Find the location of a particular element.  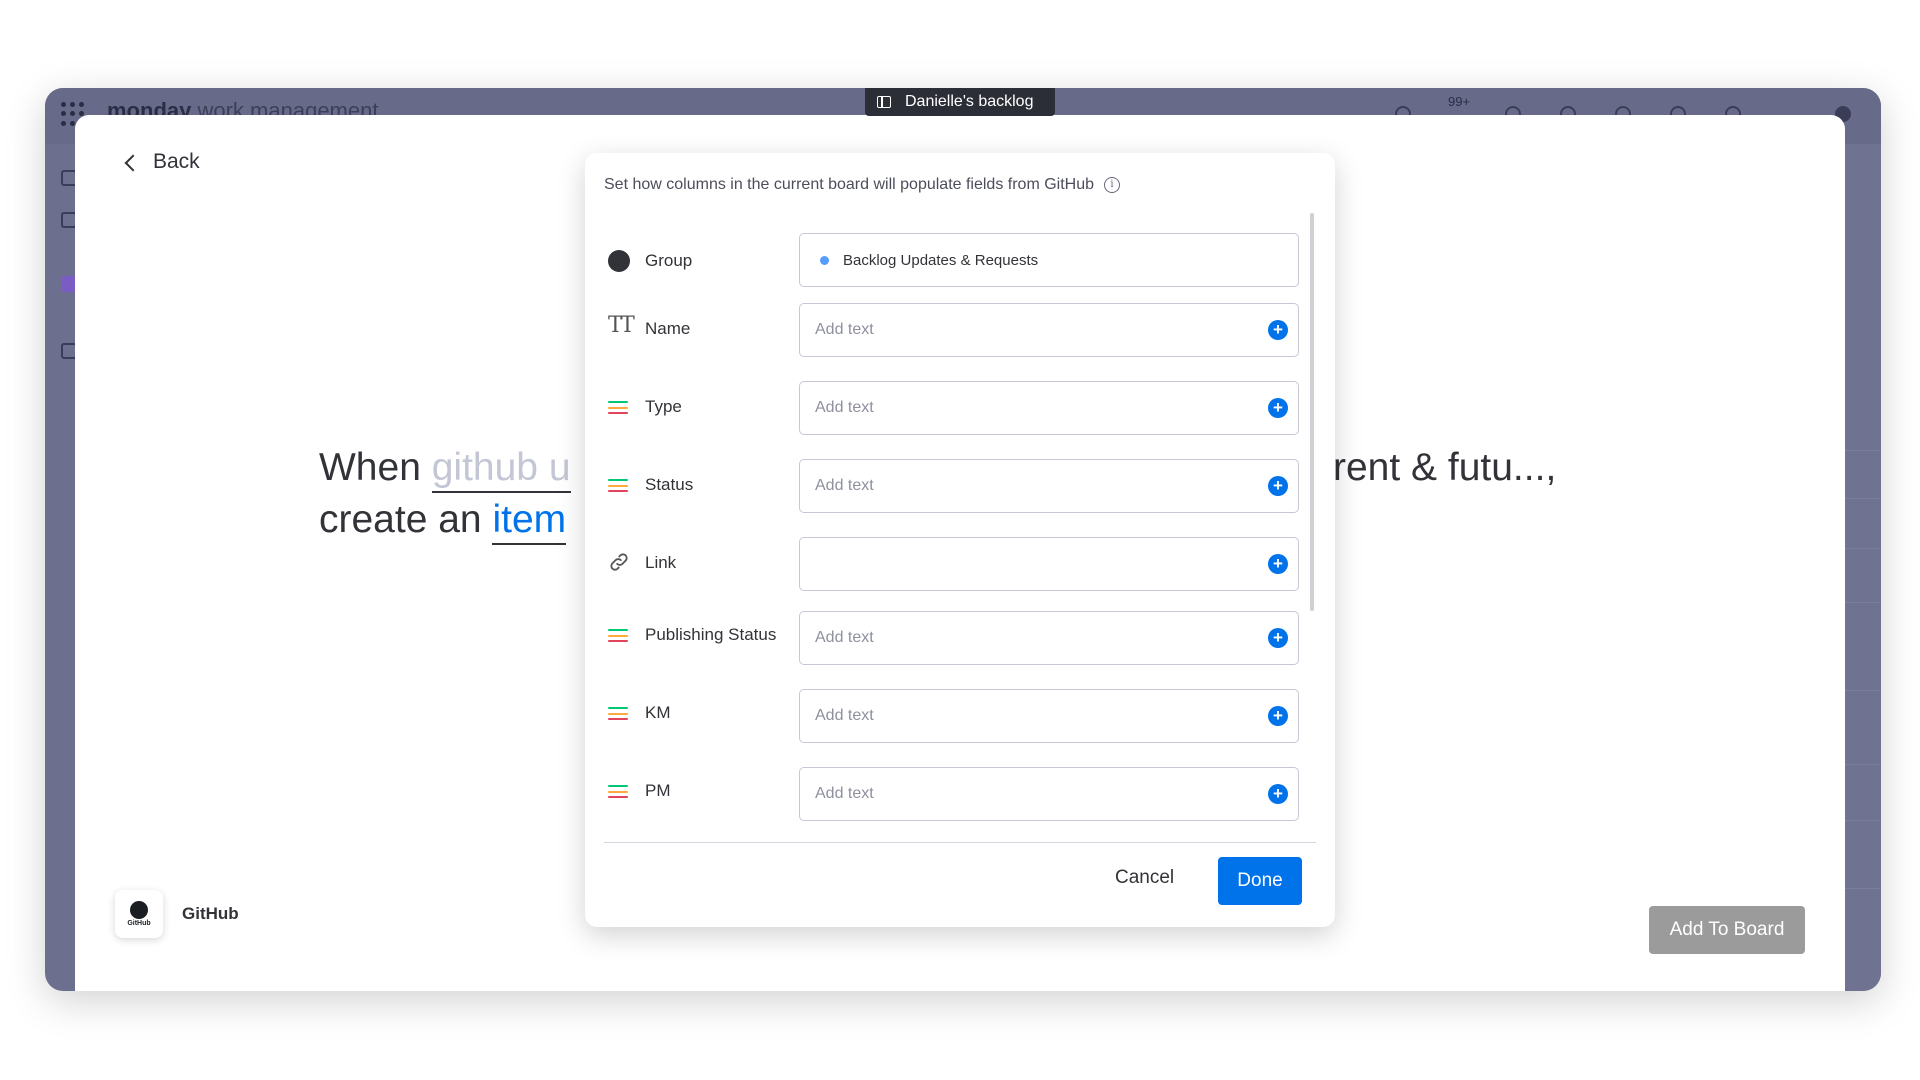

sentence-punct: , is located at coordinates (1551, 467).